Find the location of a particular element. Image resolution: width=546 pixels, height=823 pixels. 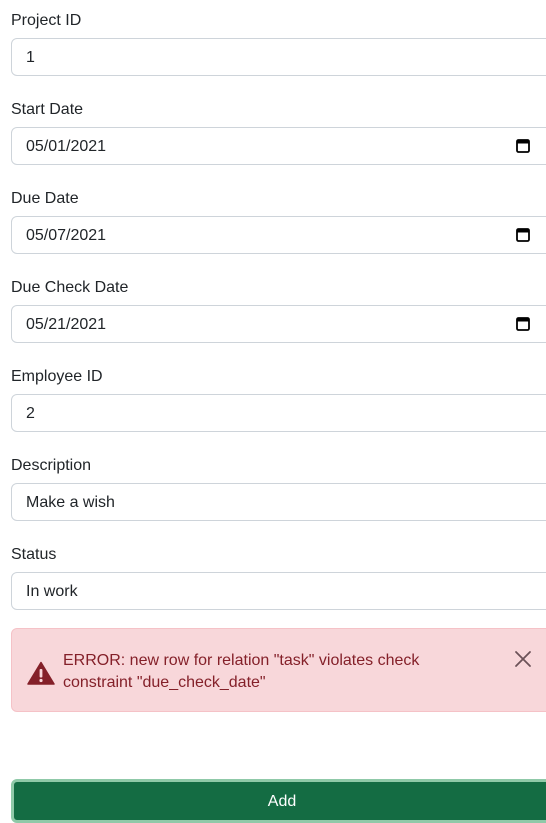

start-date-input: 05/01/2021 is located at coordinates (278, 146).